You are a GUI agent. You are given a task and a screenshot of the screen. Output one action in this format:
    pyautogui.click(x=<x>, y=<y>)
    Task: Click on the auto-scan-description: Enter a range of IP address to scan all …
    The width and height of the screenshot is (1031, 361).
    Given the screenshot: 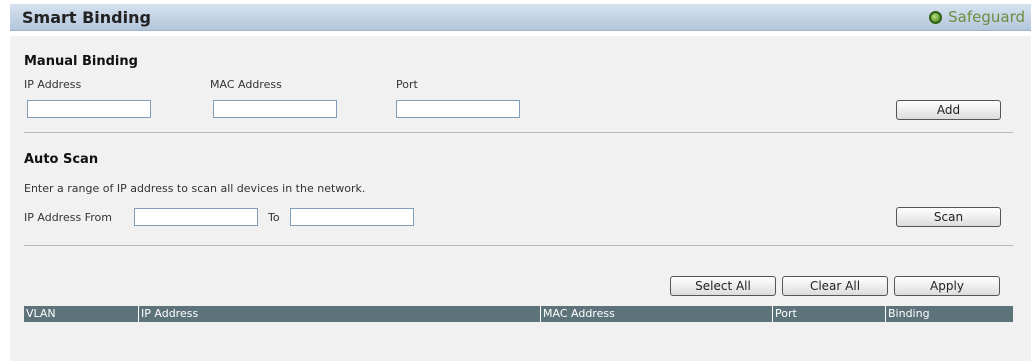 What is the action you would take?
    pyautogui.click(x=195, y=188)
    